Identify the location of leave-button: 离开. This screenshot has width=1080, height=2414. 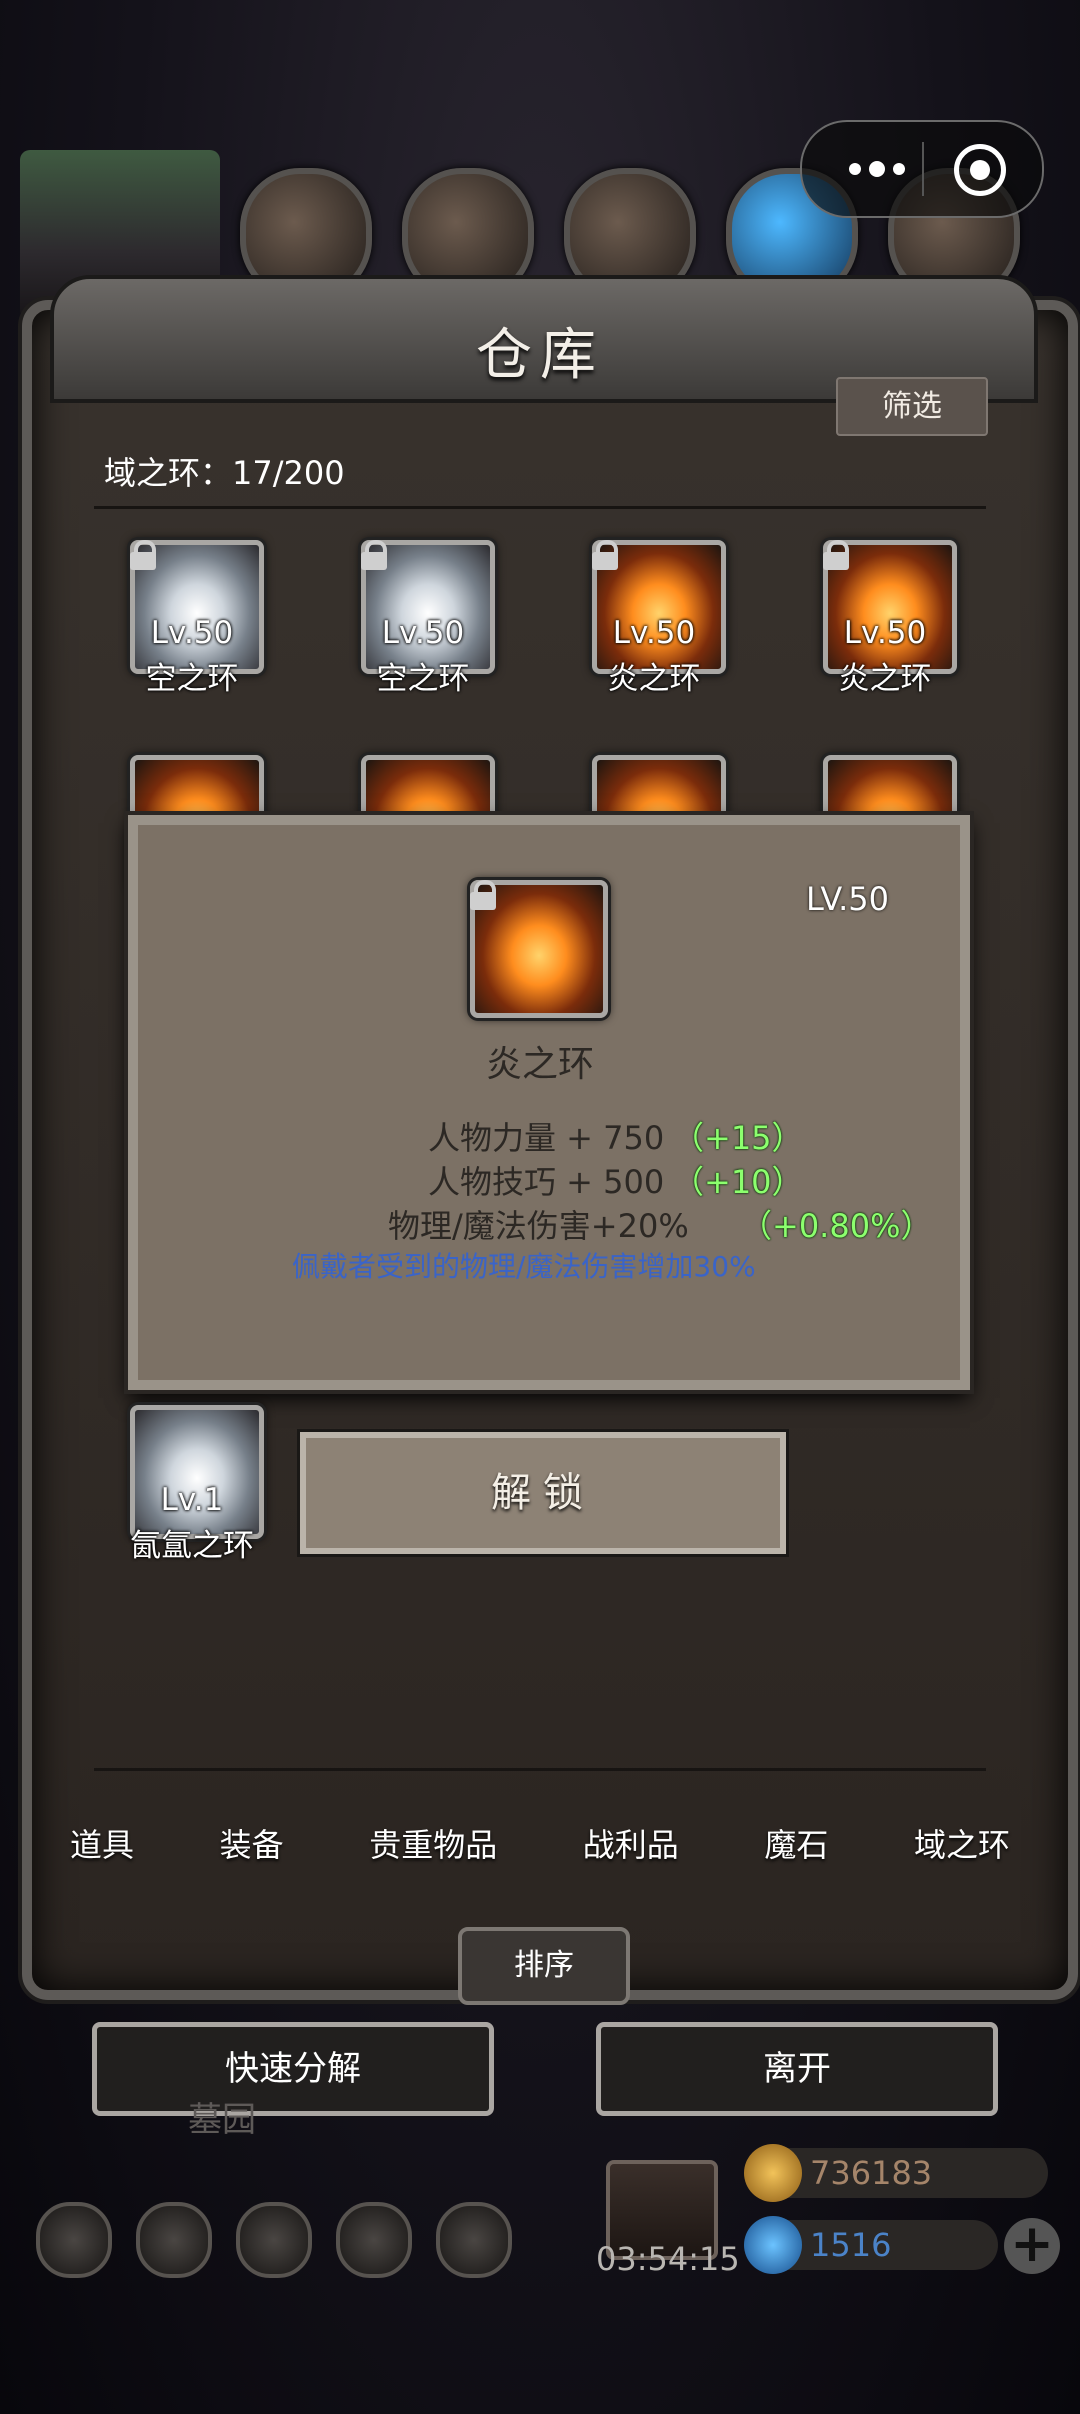
(797, 2069).